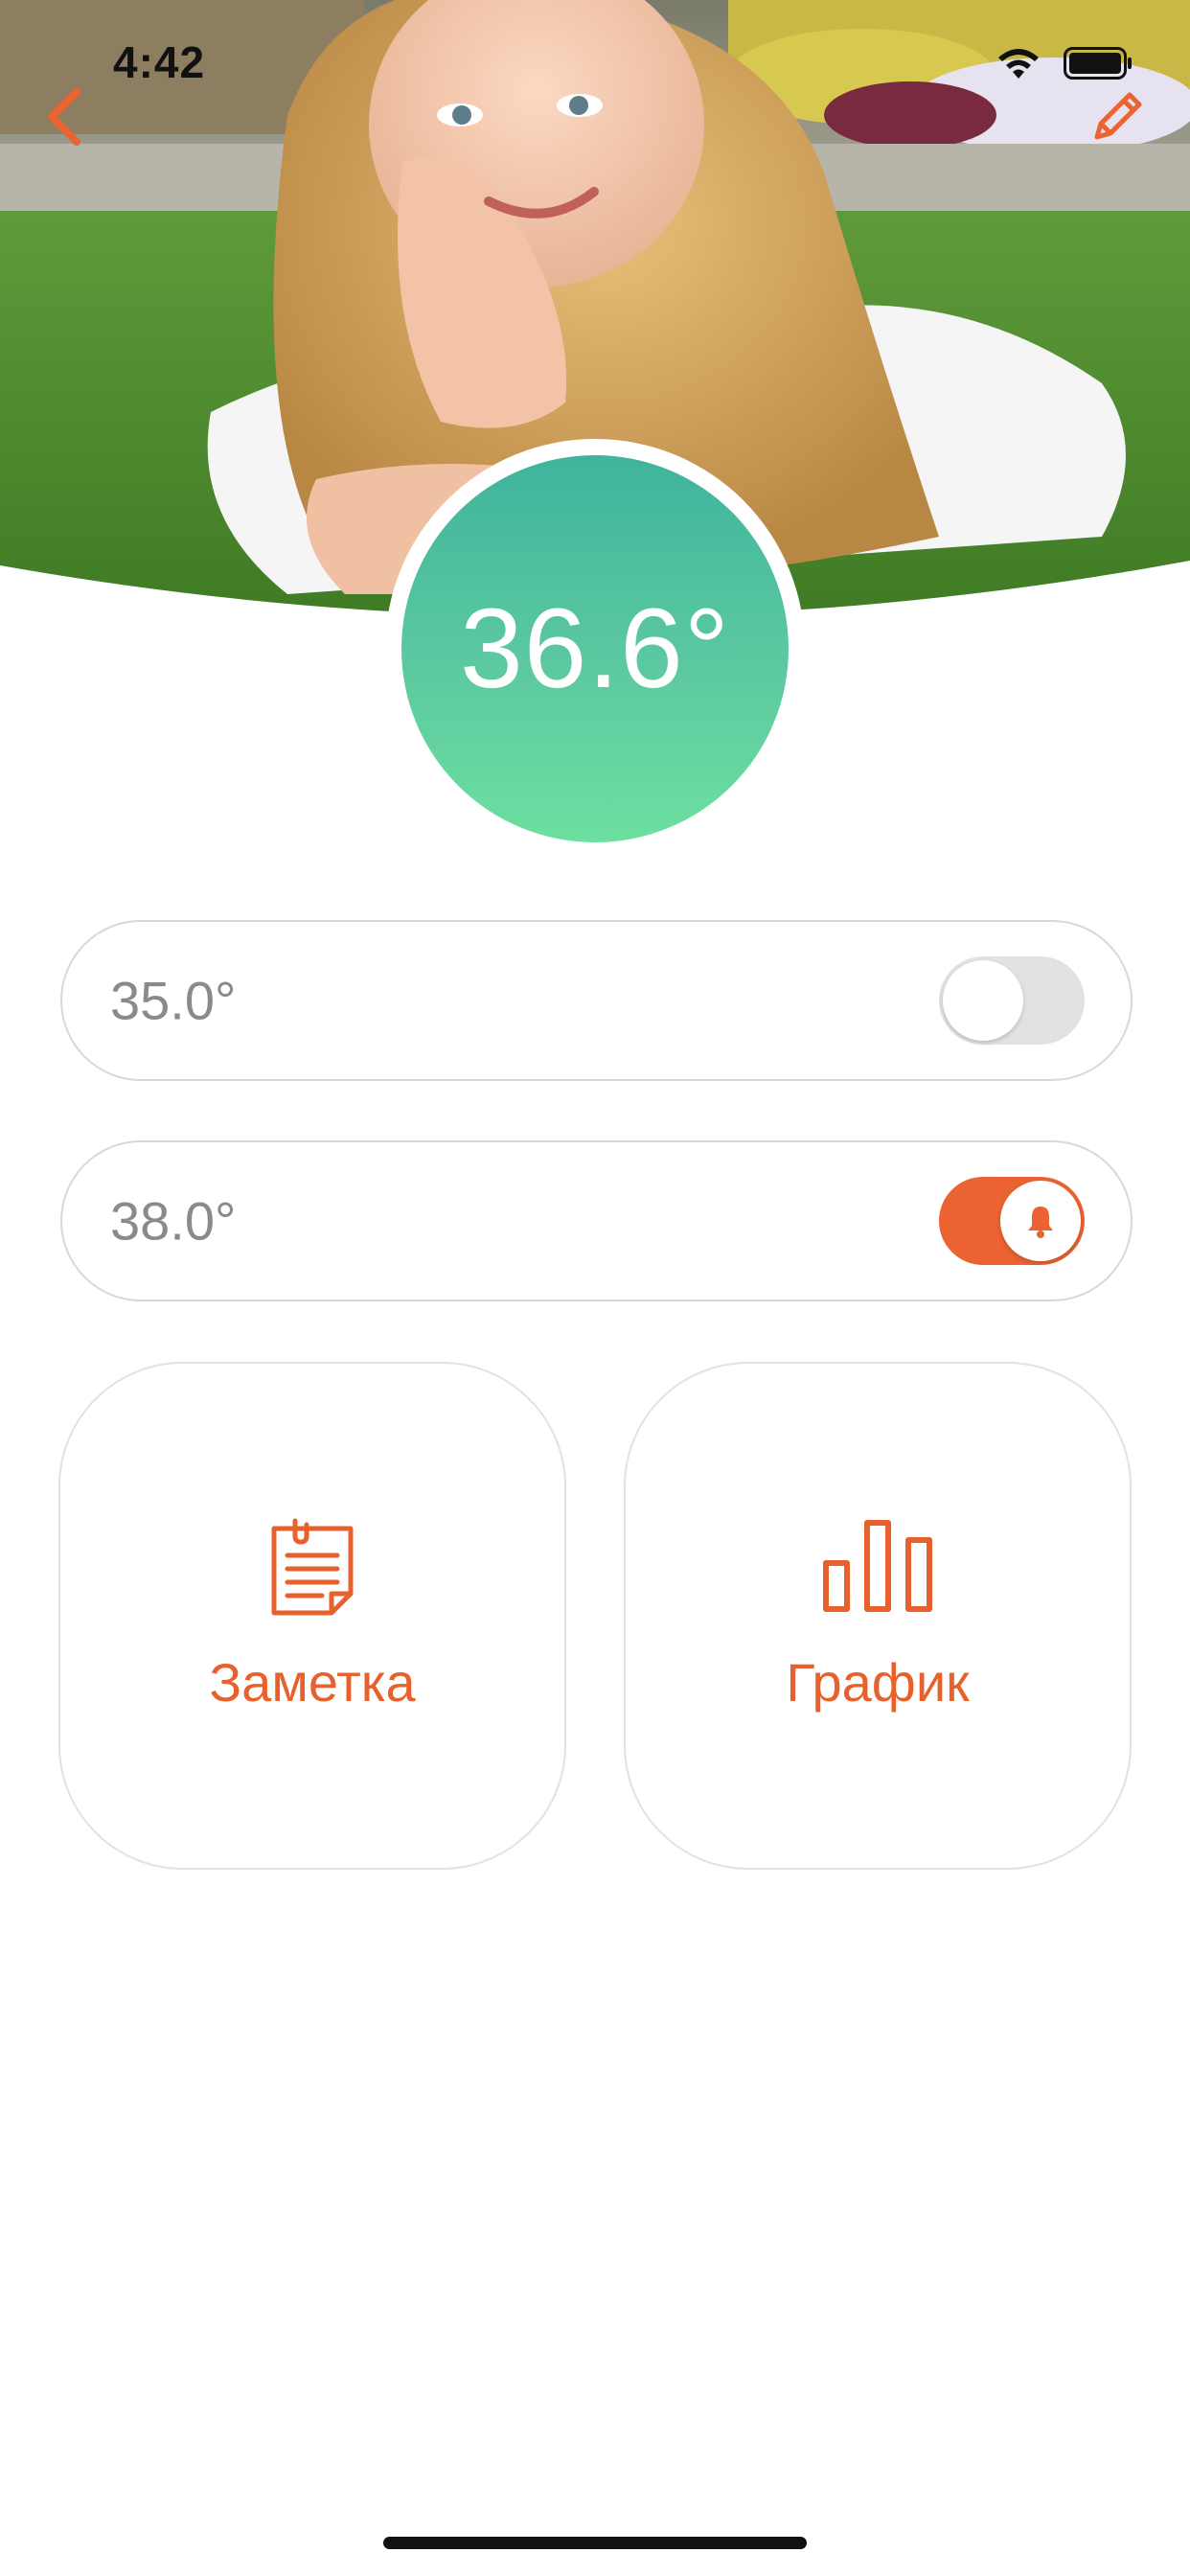 The width and height of the screenshot is (1190, 2576). I want to click on high-threshold-toggle, so click(1012, 1221).